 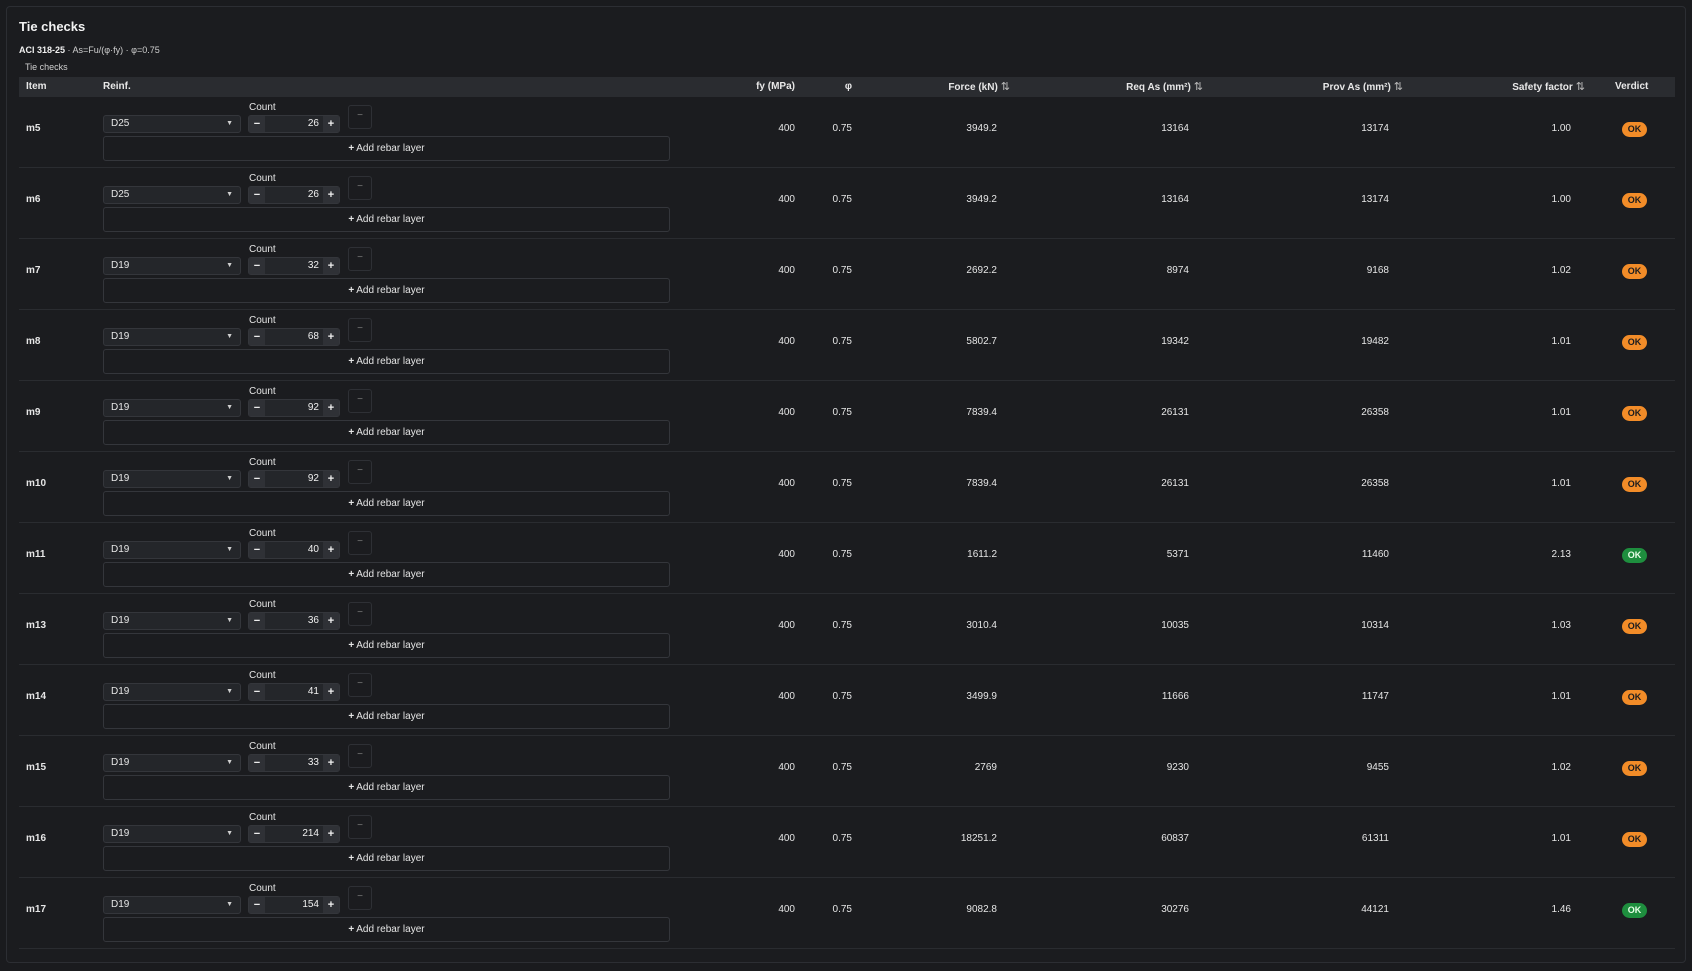 What do you see at coordinates (1164, 87) in the screenshot?
I see `column-header-req-as: Req As (mm²) ⇅` at bounding box center [1164, 87].